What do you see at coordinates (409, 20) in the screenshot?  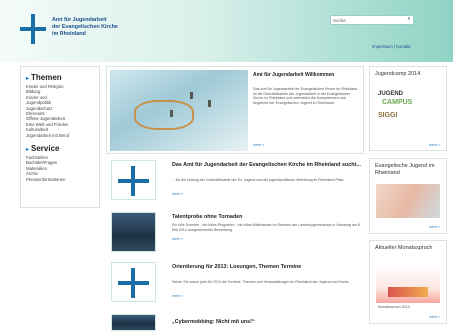 I see `search-icon: ⌕` at bounding box center [409, 20].